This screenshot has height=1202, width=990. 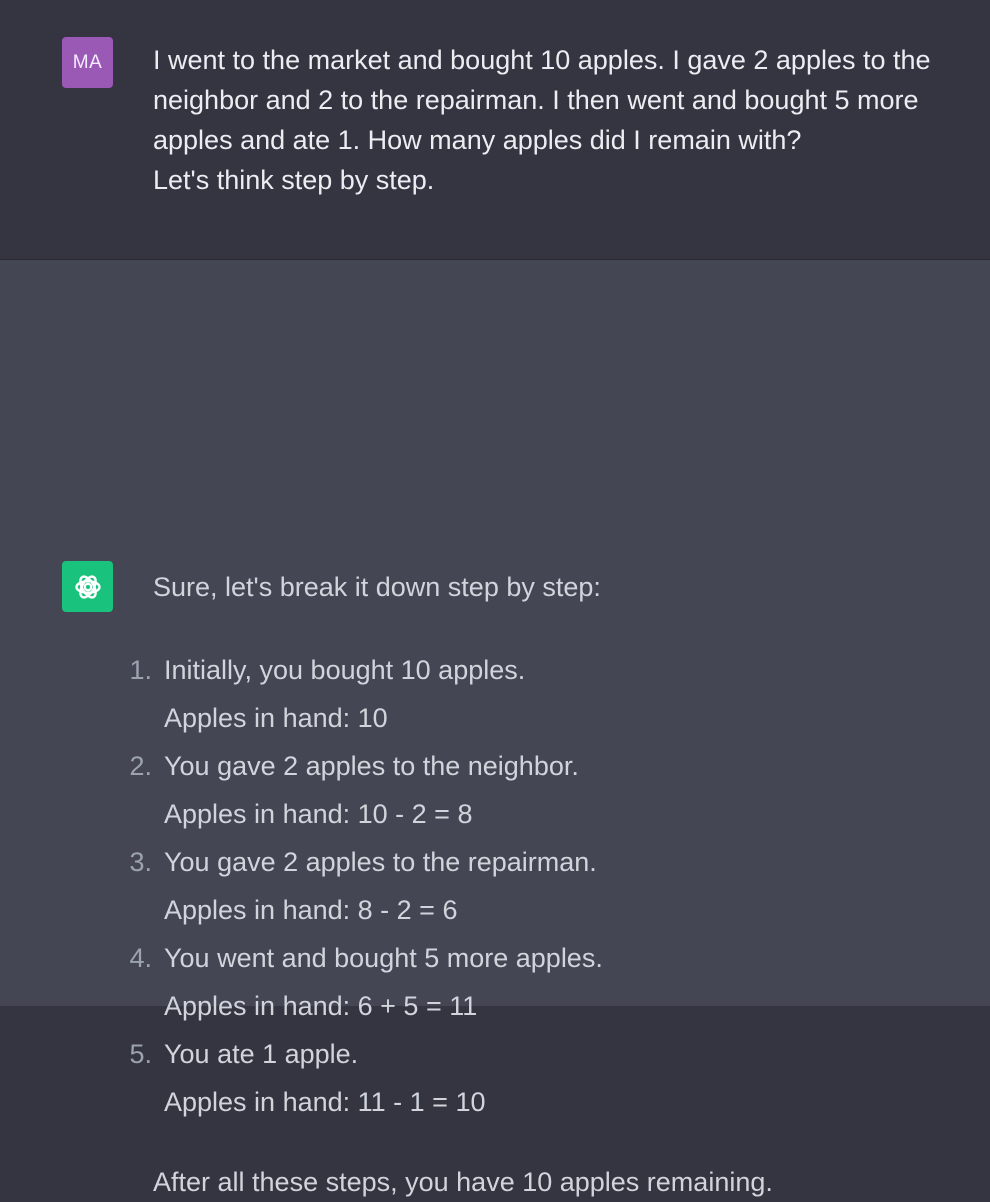 I want to click on step-detail: Apples in hand: 10 - 2 = 8, so click(x=318, y=814).